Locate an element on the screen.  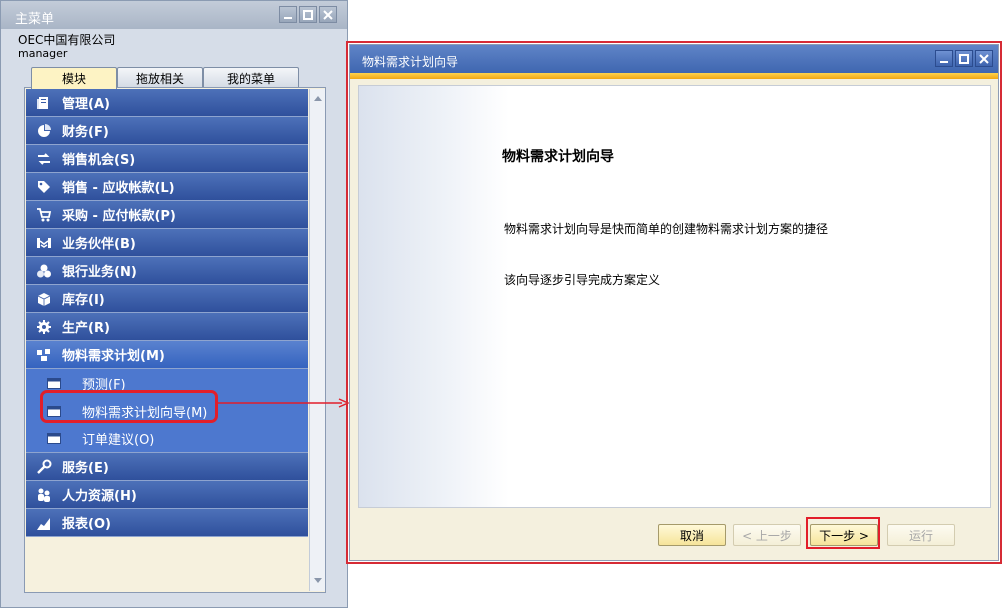
wizard-close-button is located at coordinates (984, 58).